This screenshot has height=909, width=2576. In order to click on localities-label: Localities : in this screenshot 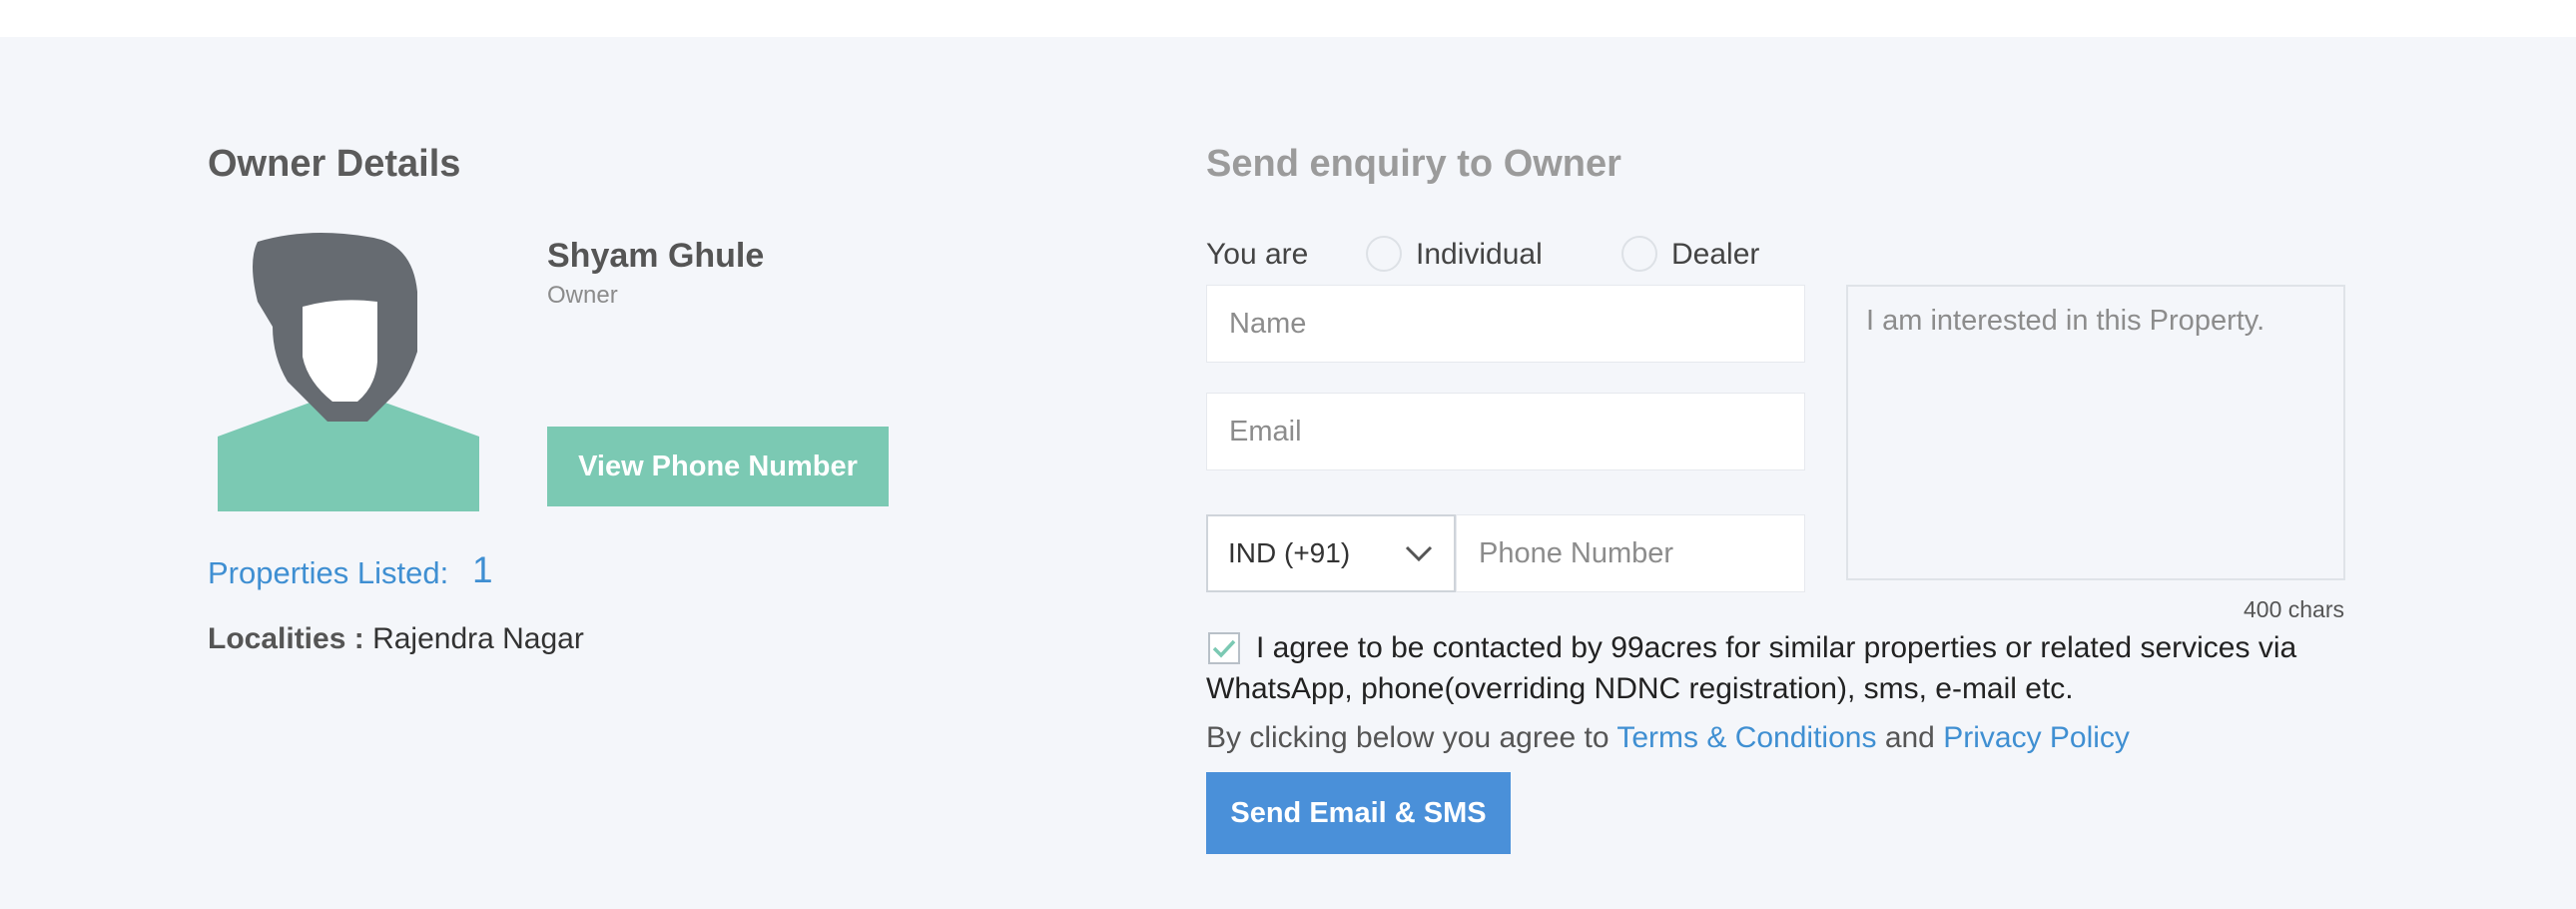, I will do `click(286, 638)`.